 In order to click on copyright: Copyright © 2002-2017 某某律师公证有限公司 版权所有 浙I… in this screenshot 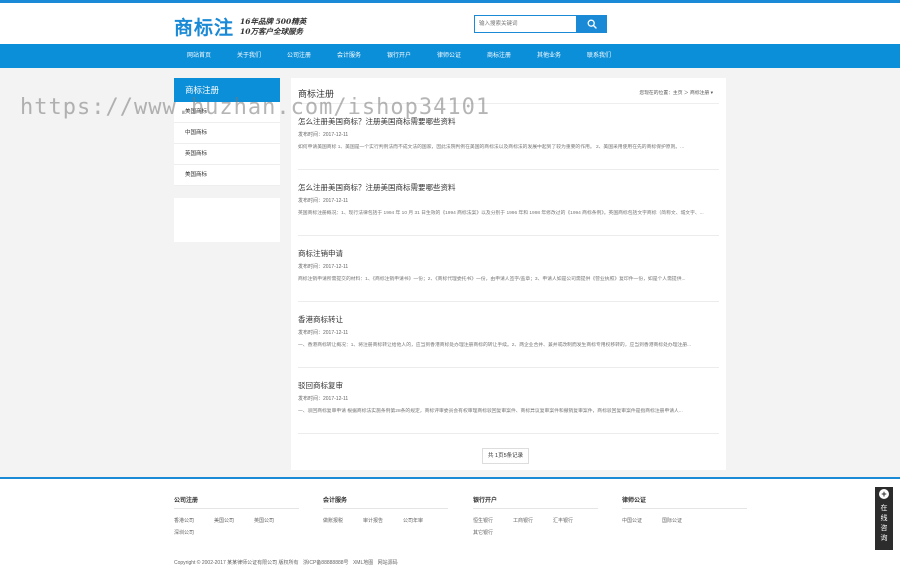, I will do `click(287, 562)`.